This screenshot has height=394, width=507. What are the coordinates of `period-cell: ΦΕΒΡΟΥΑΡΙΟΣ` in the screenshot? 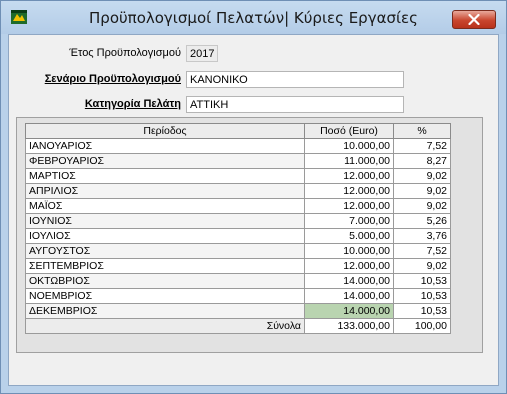 It's located at (165, 161).